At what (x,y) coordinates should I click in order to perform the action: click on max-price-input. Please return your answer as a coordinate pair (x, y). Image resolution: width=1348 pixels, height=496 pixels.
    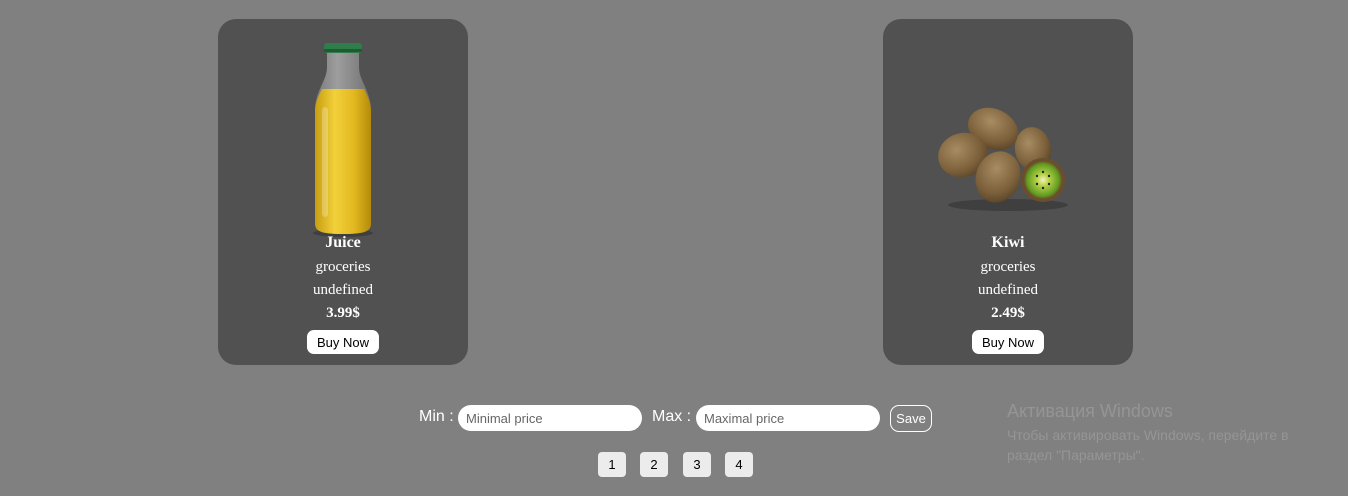
    Looking at the image, I should click on (788, 418).